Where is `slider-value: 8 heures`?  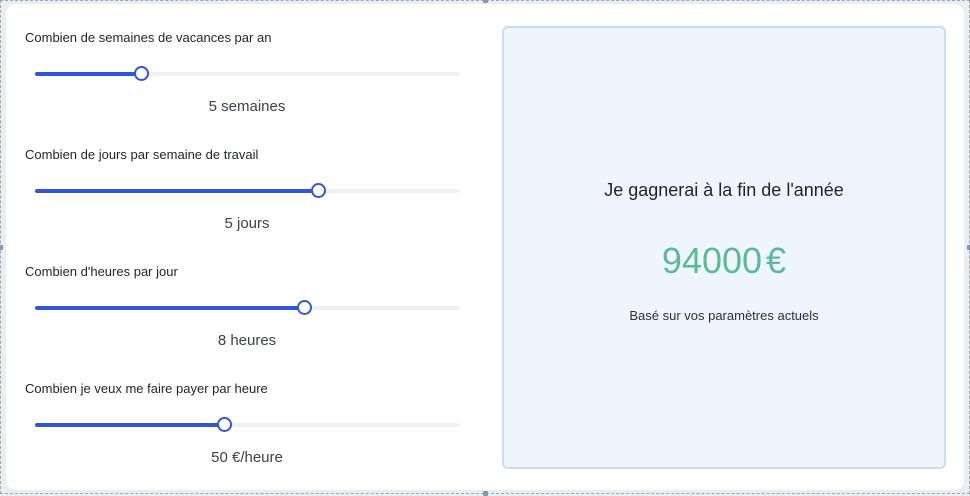
slider-value: 8 heures is located at coordinates (247, 340).